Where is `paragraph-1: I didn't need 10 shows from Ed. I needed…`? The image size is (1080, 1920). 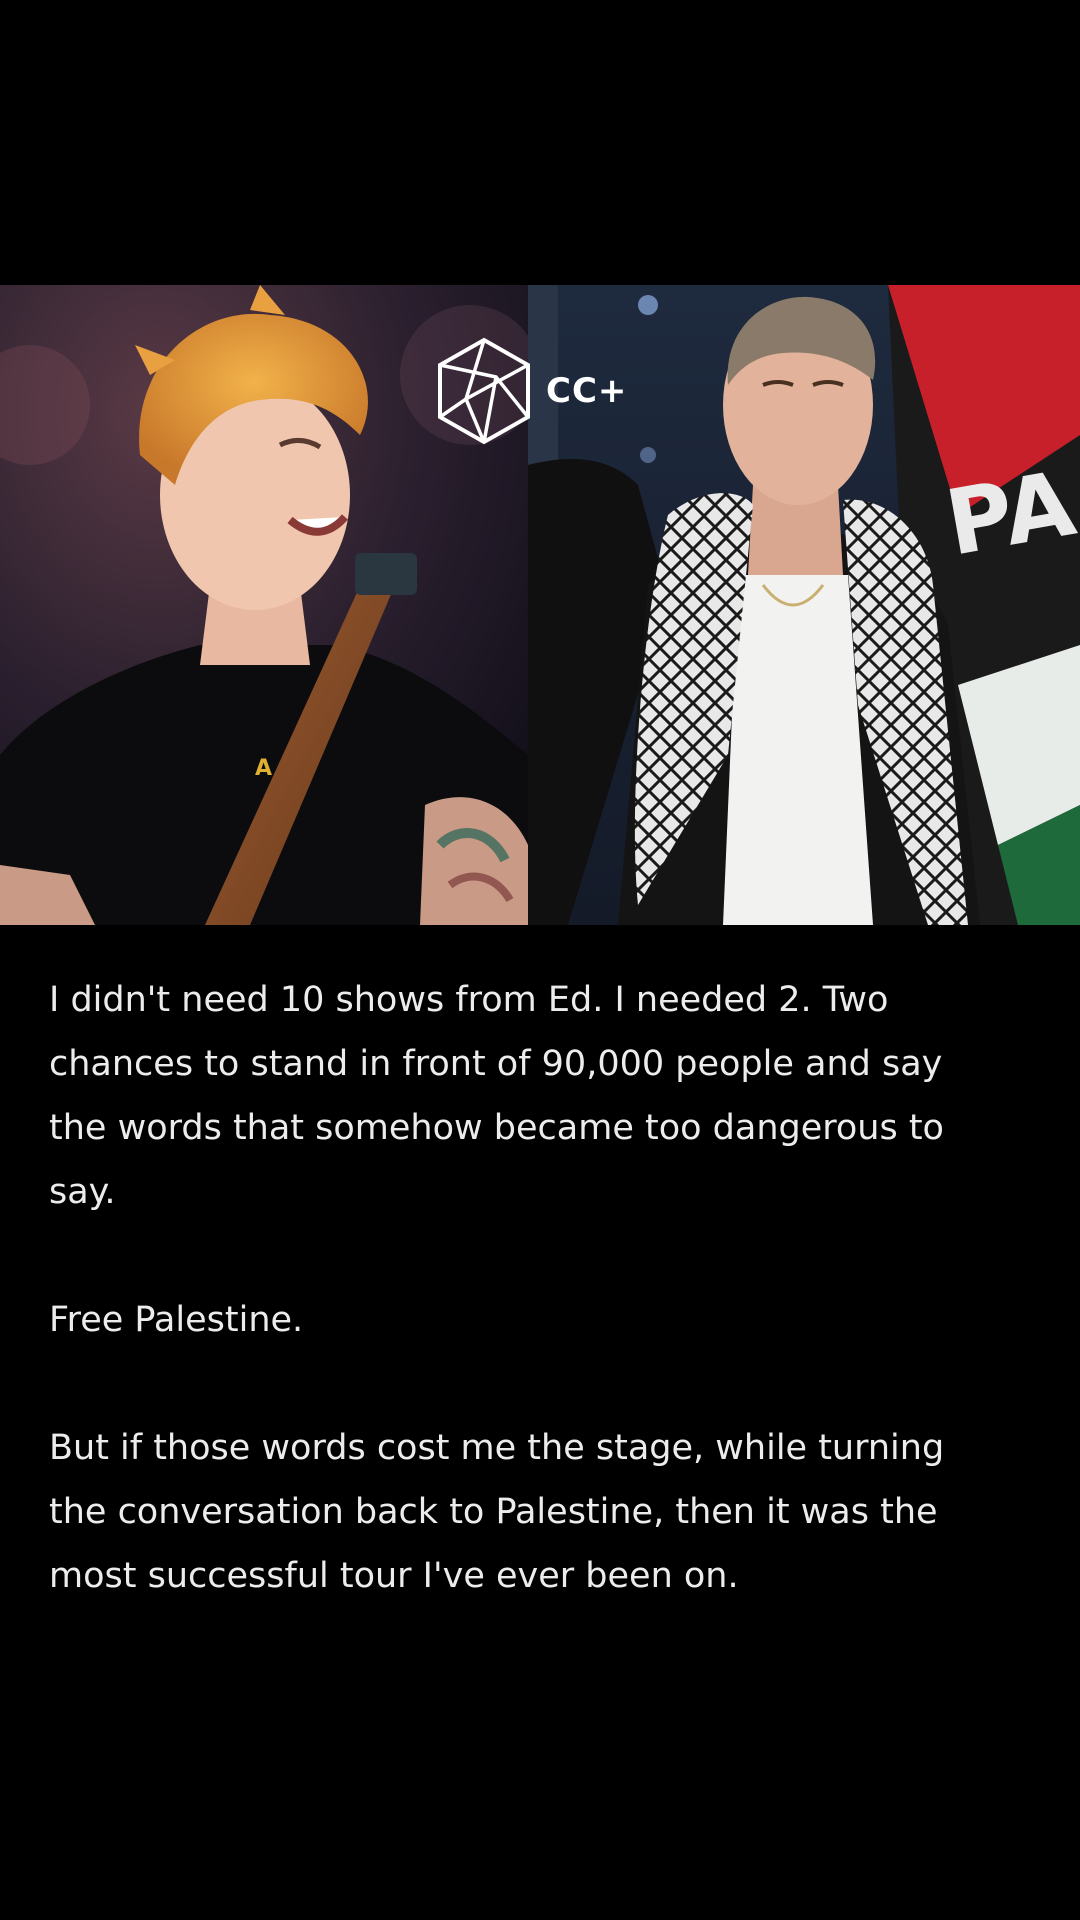
paragraph-1: I didn't need 10 shows from Ed. I needed… is located at coordinates (496, 1096).